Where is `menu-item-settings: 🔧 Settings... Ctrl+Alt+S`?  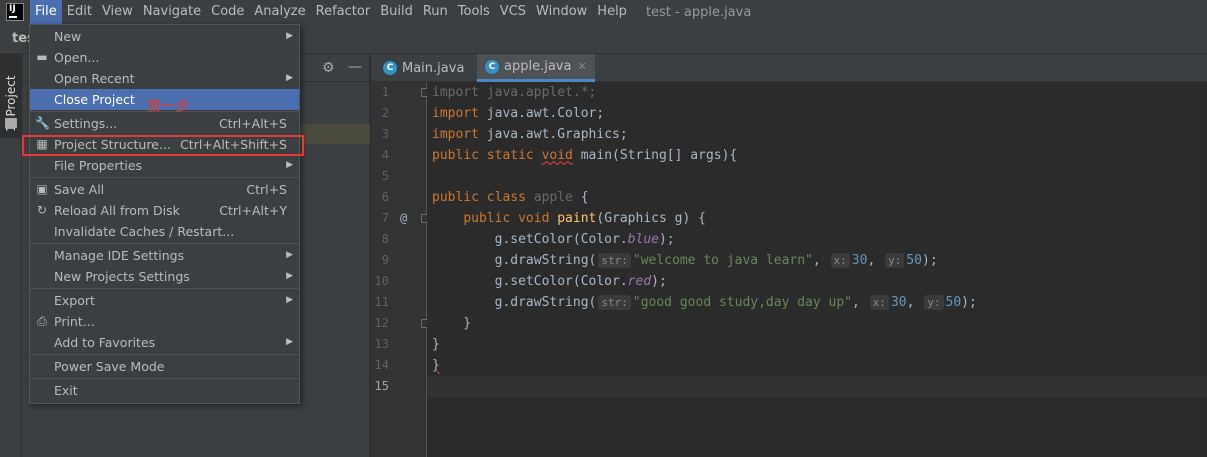
menu-item-settings: 🔧 Settings... Ctrl+Alt+S is located at coordinates (164, 123).